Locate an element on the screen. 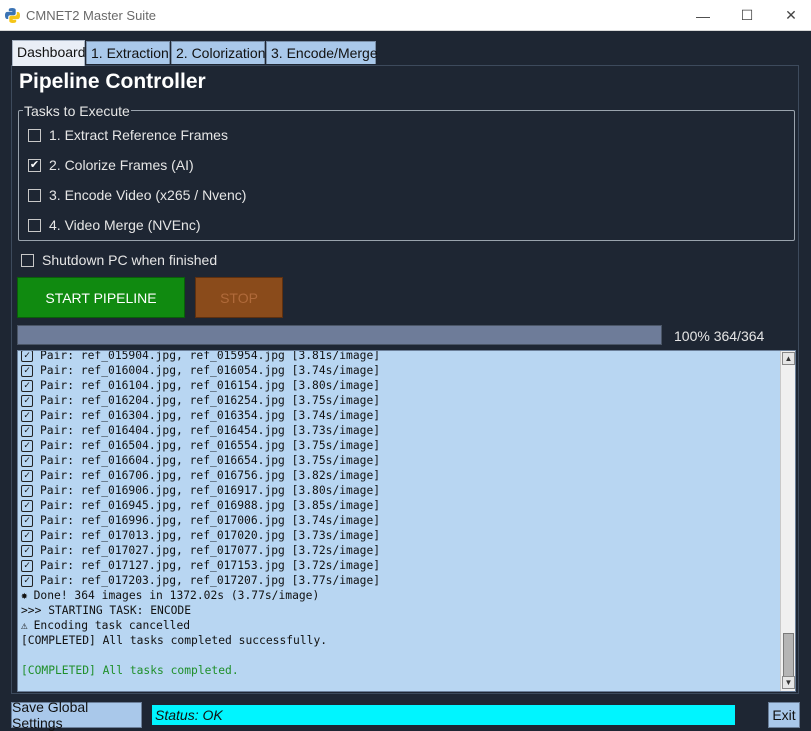 This screenshot has height=731, width=811. start-pipeline-button: START PIPELINE is located at coordinates (101, 297).